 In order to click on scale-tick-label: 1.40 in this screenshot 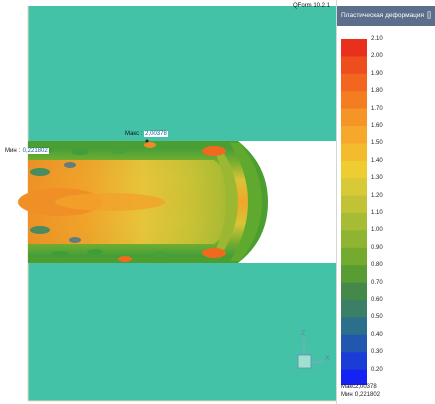, I will do `click(377, 160)`.